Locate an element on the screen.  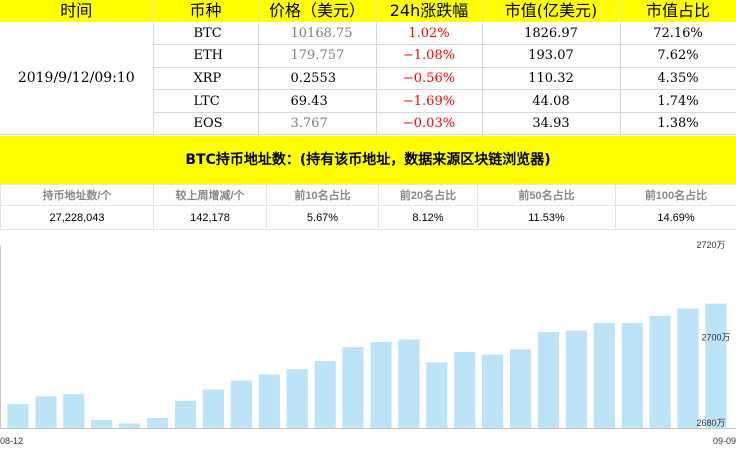
top50-share: 11.53% is located at coordinates (546, 217).